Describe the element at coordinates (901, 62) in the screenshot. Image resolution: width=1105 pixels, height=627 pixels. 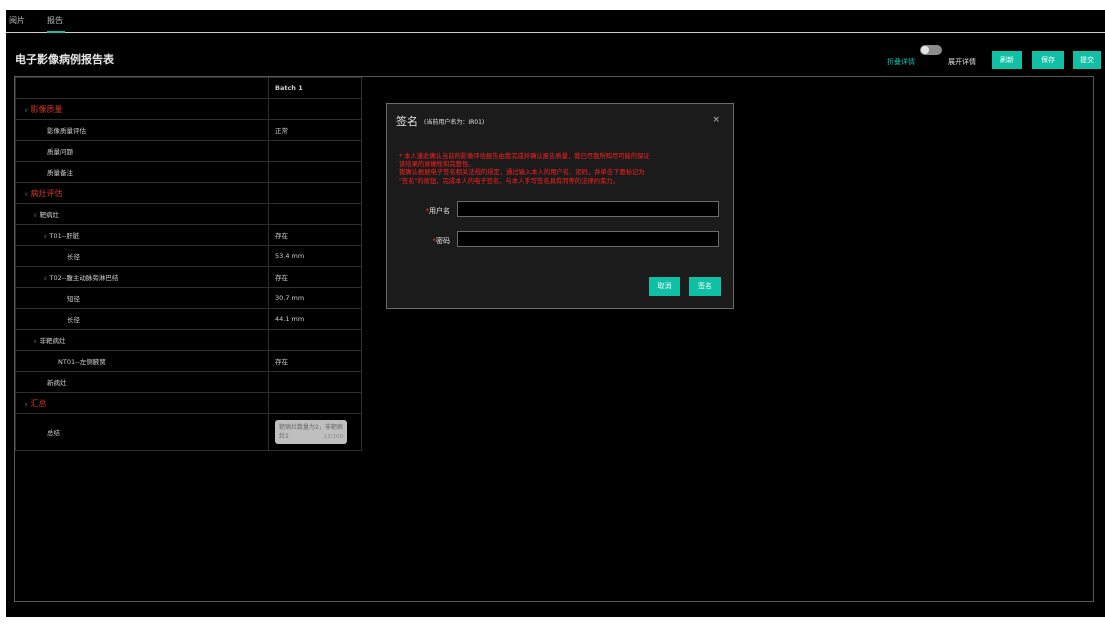
I see `collapse-details-label: 折叠详情` at that location.